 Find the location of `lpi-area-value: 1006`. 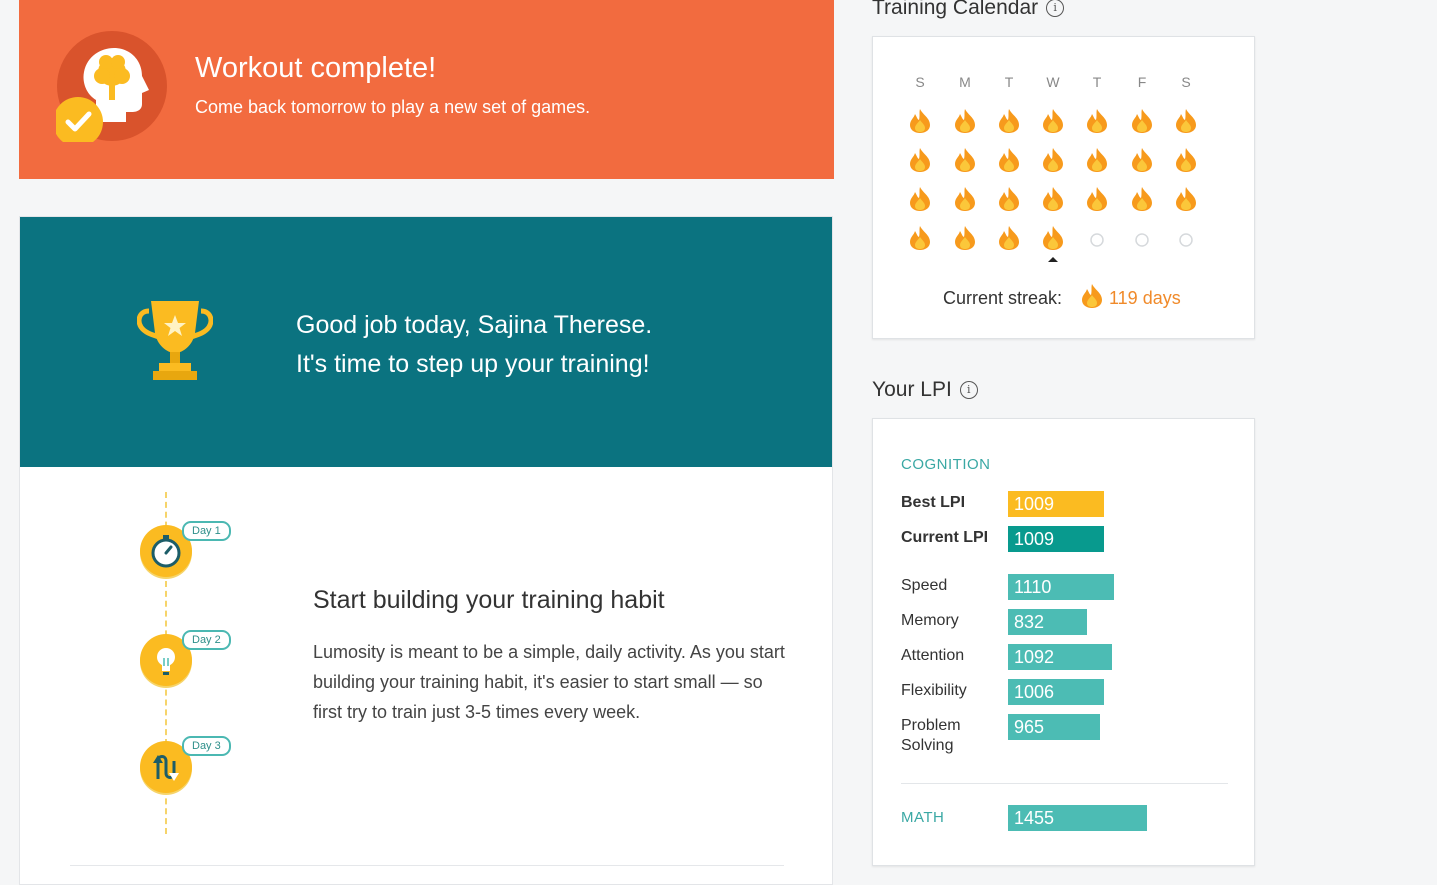

lpi-area-value: 1006 is located at coordinates (1034, 692).